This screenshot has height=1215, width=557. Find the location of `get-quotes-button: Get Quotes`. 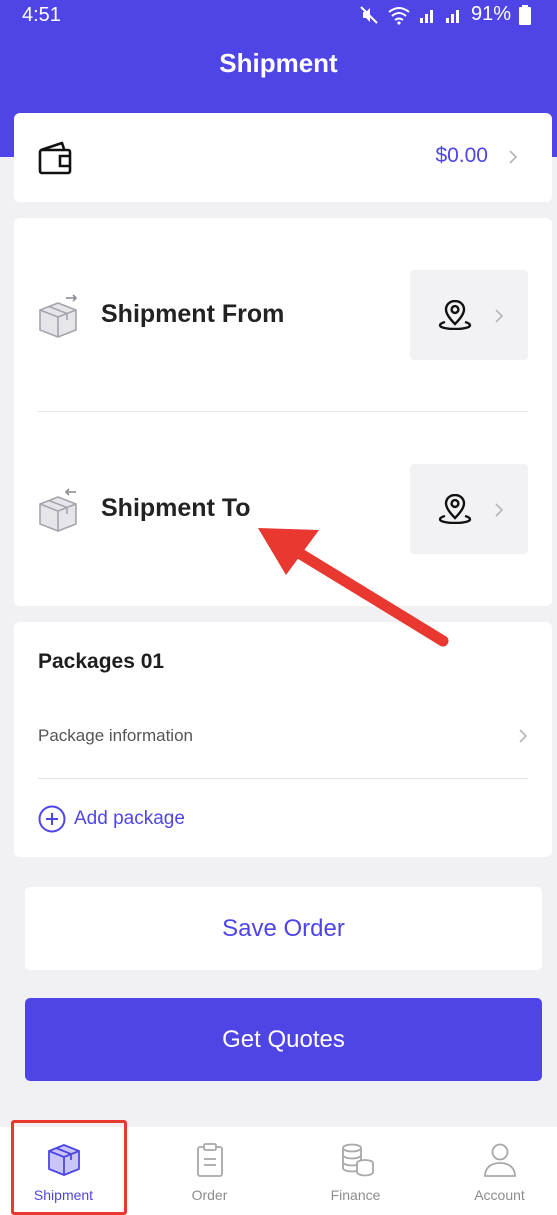

get-quotes-button: Get Quotes is located at coordinates (283, 1039).